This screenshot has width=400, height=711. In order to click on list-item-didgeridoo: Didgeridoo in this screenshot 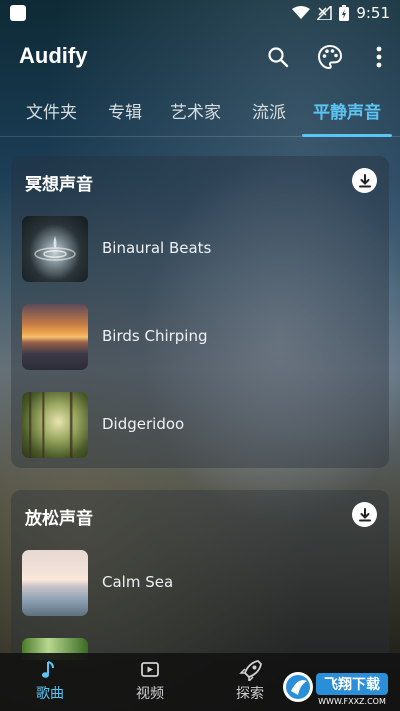, I will do `click(199, 426)`.